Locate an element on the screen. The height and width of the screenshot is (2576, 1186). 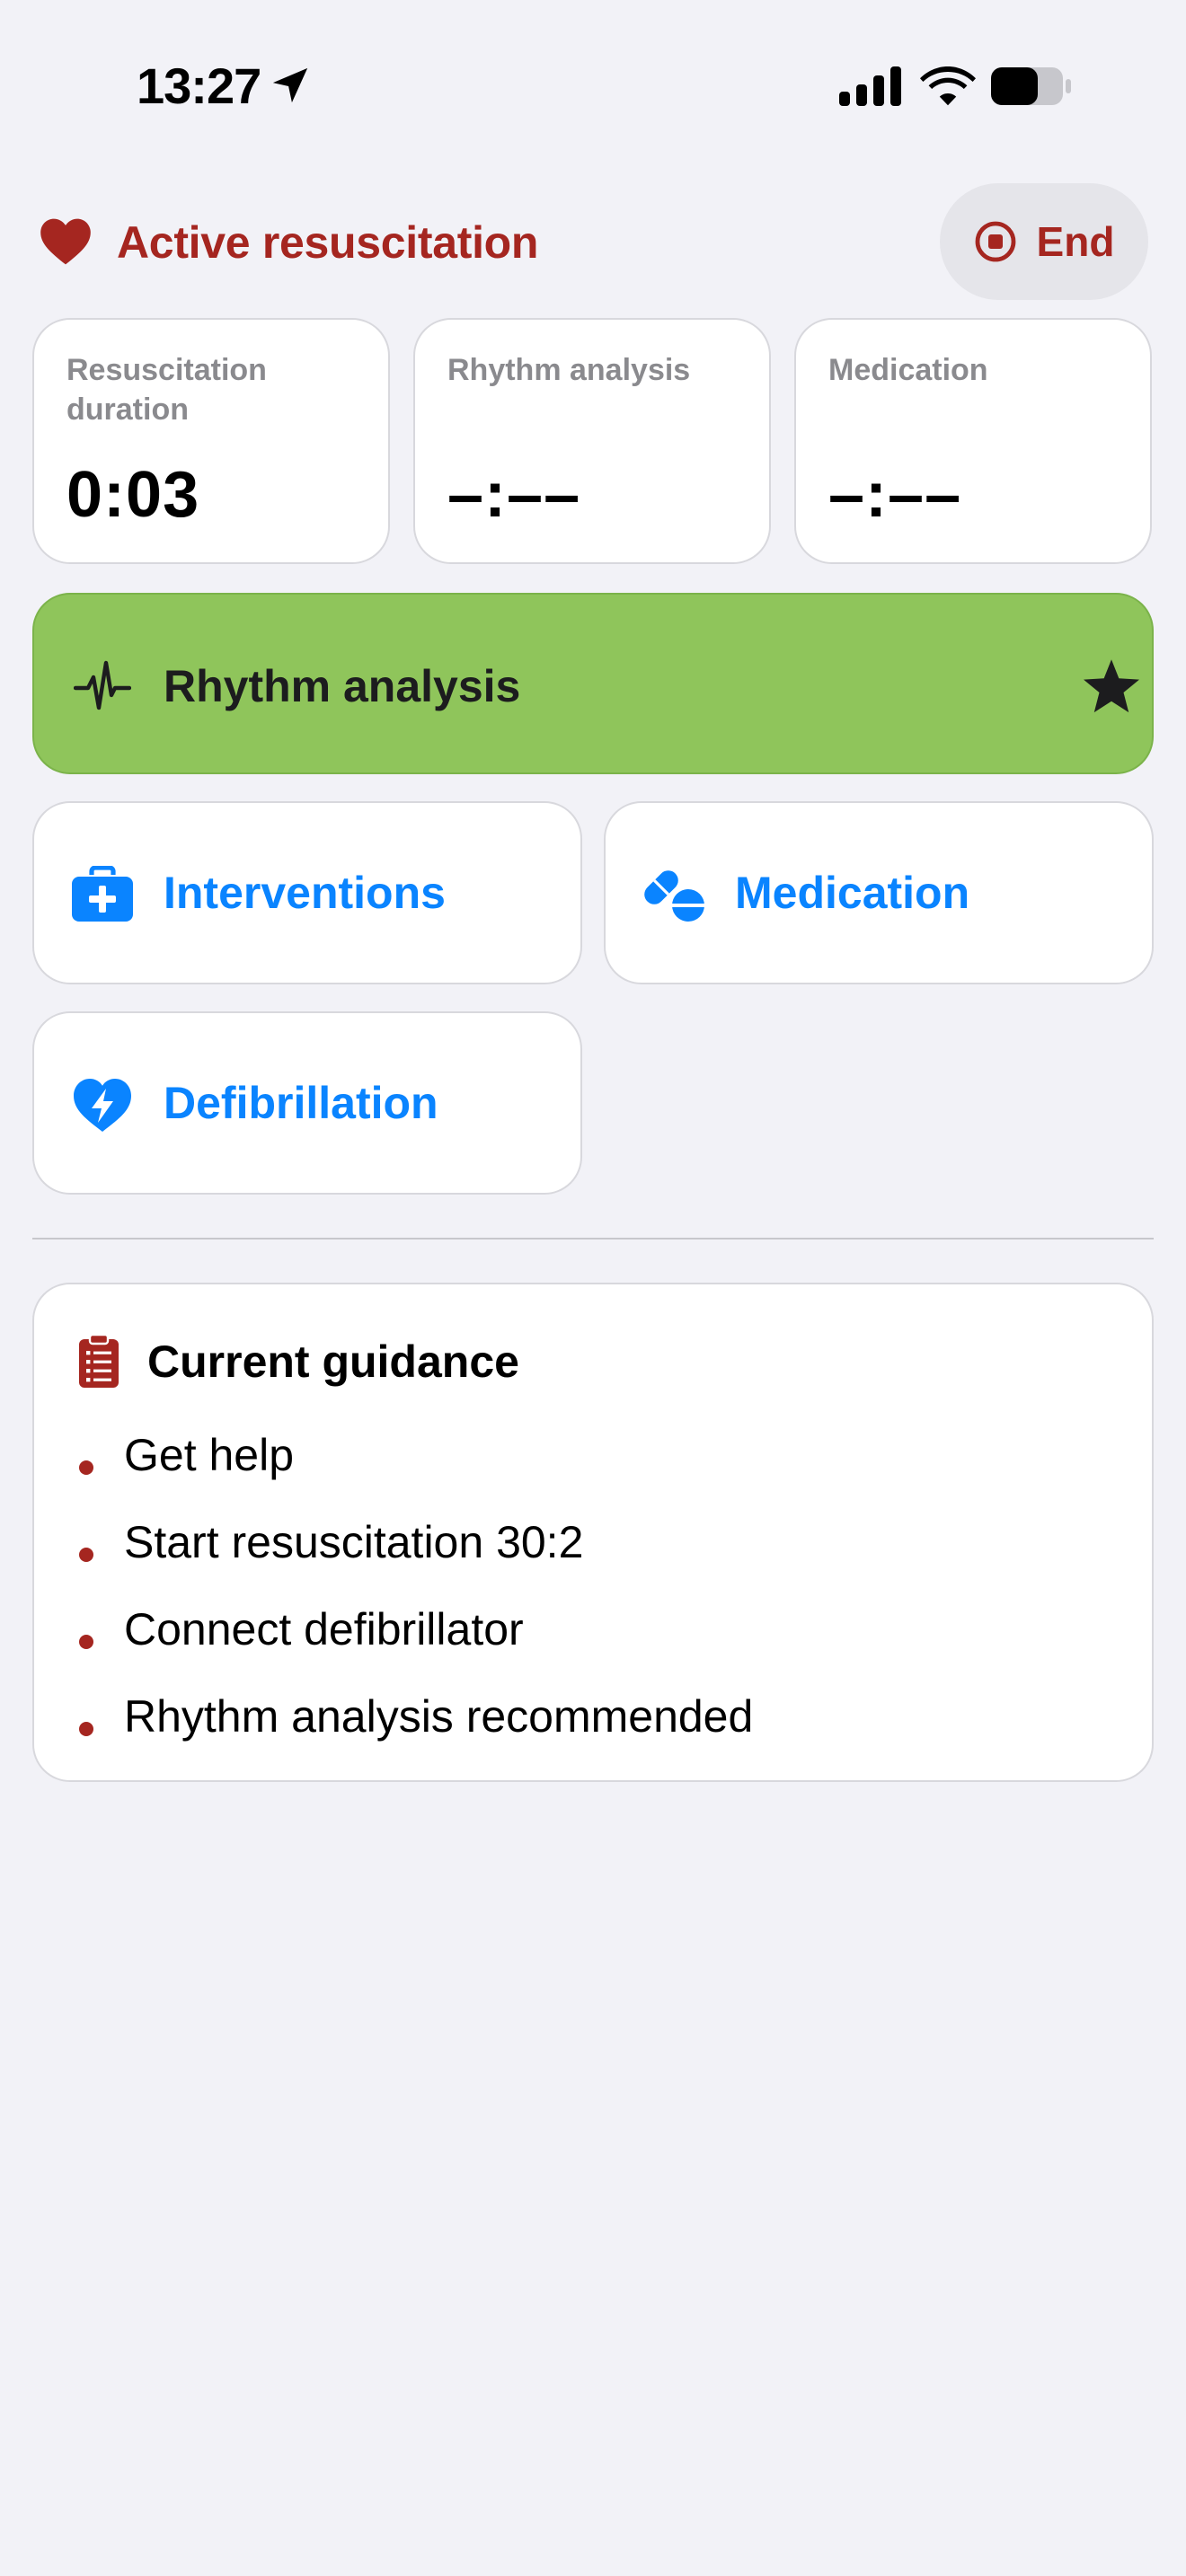
timer-label: Rhythm analysis is located at coordinates (569, 370).